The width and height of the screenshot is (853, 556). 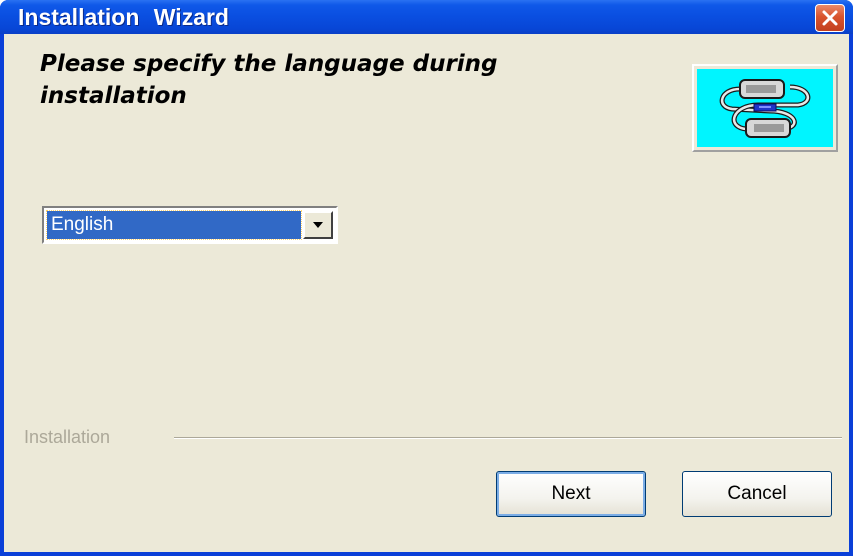 What do you see at coordinates (426, 17) in the screenshot?
I see `title-bar: Installation Wizard` at bounding box center [426, 17].